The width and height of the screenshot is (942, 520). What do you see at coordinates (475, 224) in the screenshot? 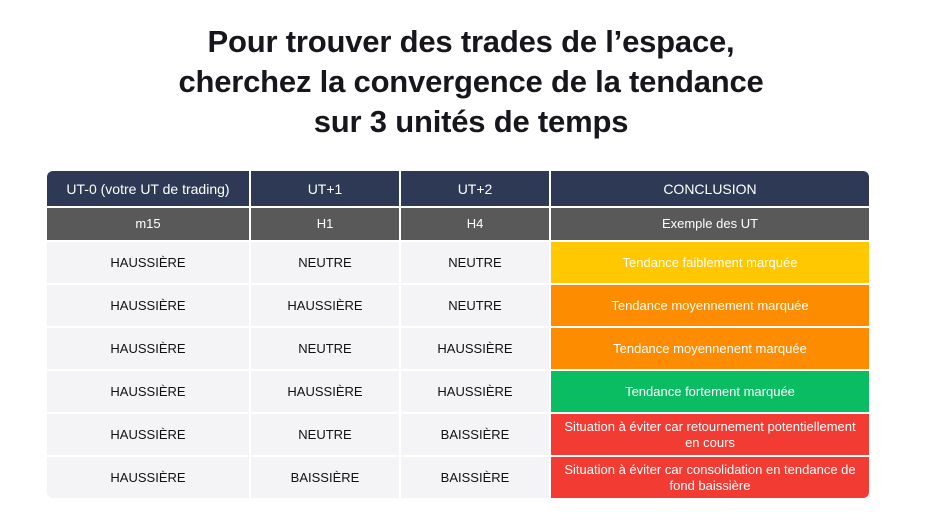
I see `subheader-ut2: H4` at bounding box center [475, 224].